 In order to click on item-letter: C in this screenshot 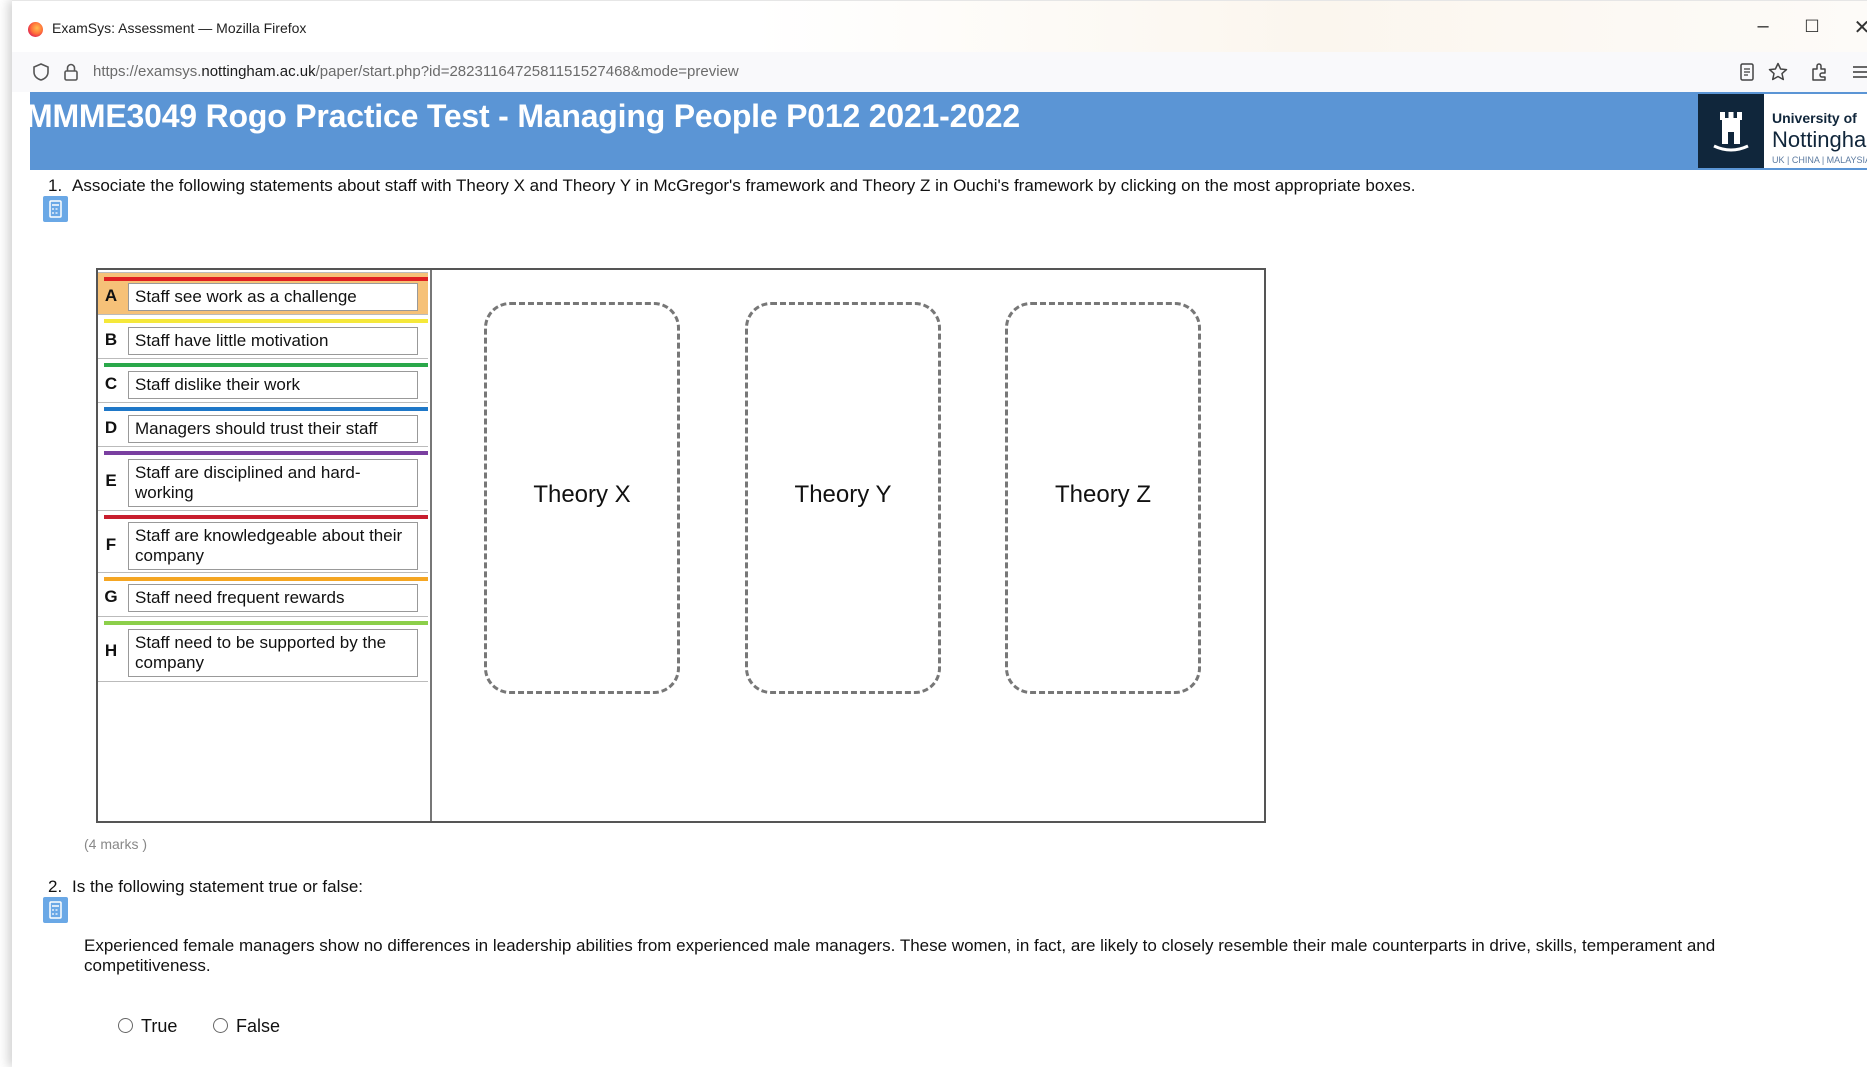, I will do `click(111, 383)`.